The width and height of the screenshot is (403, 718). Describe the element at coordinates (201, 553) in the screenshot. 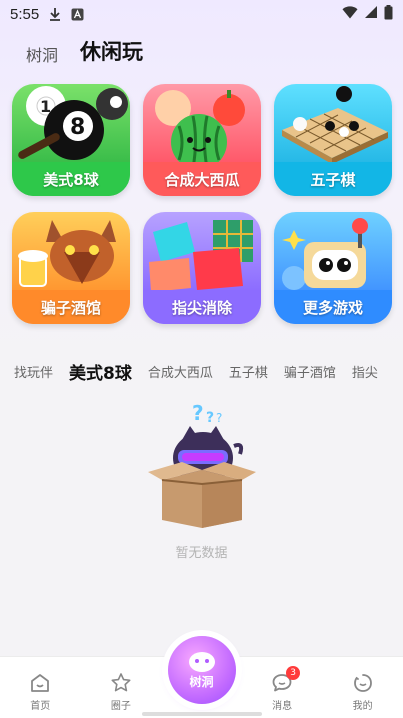

I see `empty-state-text: 暂无数据` at that location.